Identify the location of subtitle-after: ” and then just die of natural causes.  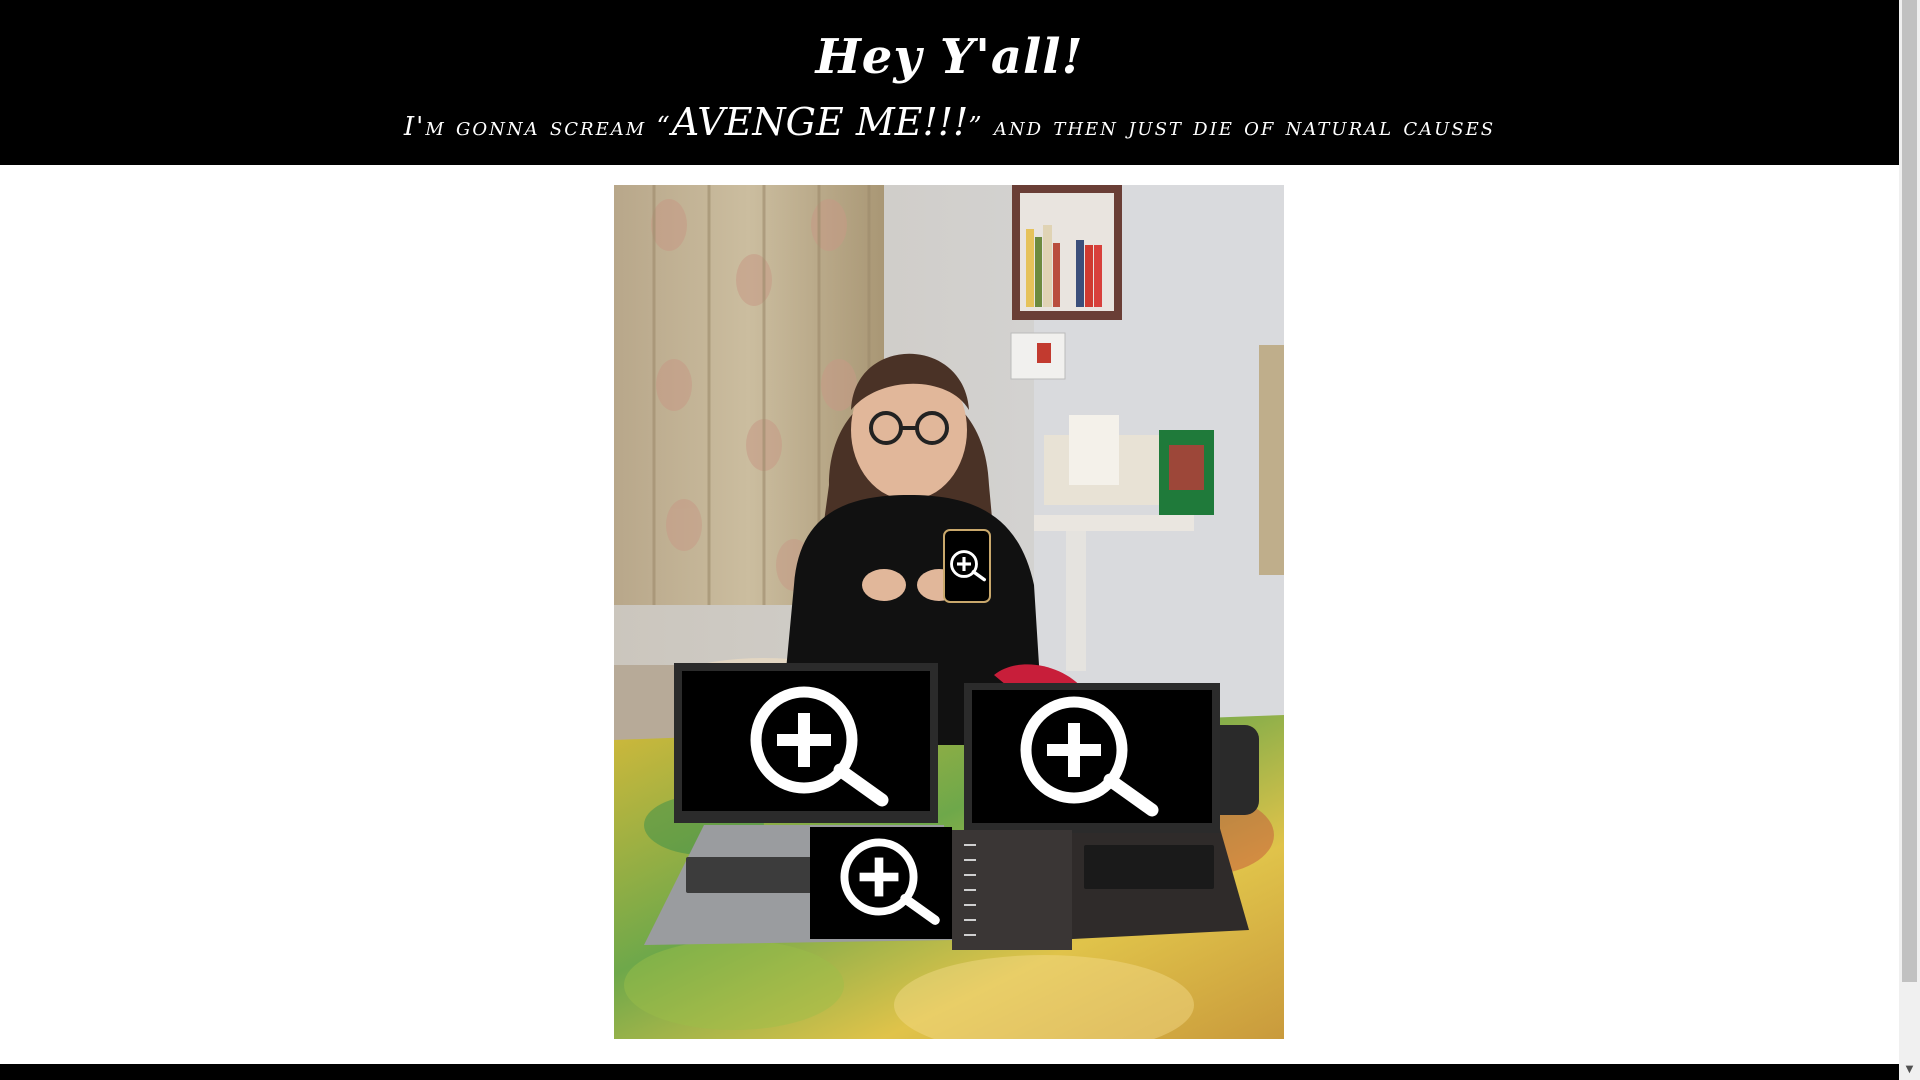
(1232, 127).